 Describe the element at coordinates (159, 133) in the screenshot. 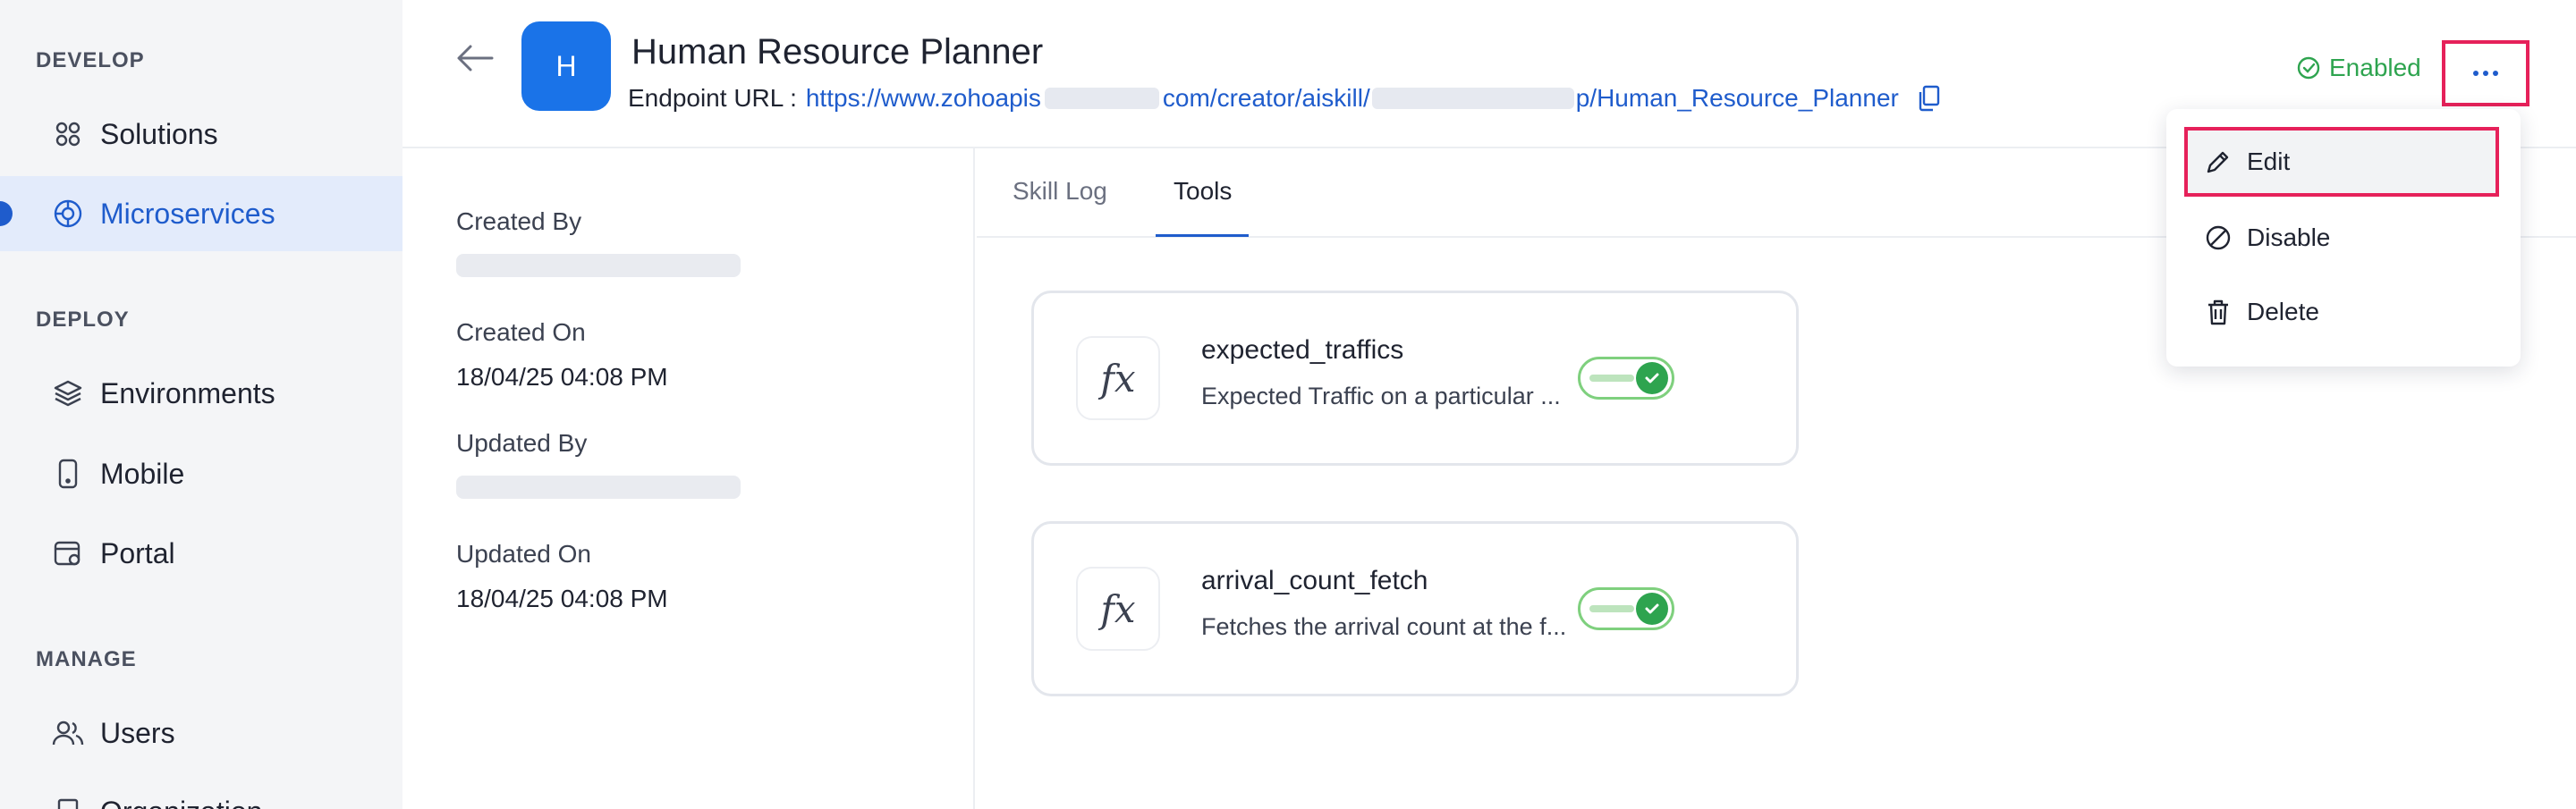

I see `sidebar-item-label: Solutions` at that location.